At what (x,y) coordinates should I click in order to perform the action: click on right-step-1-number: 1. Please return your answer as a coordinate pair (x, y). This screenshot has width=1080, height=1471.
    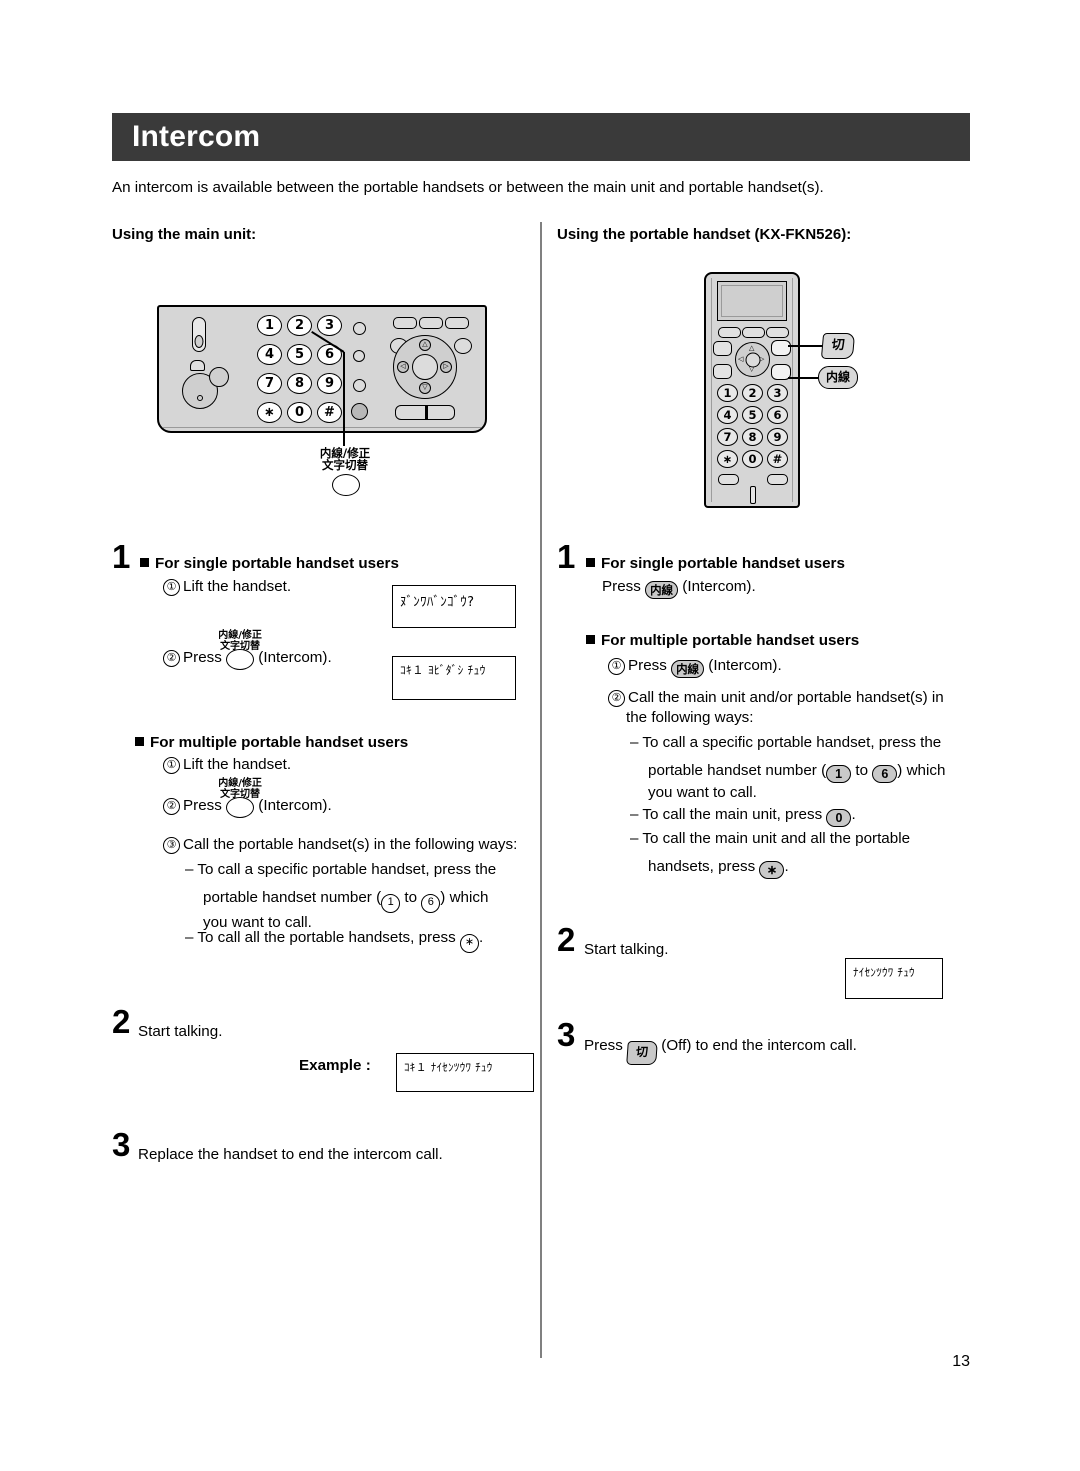
    Looking at the image, I should click on (566, 556).